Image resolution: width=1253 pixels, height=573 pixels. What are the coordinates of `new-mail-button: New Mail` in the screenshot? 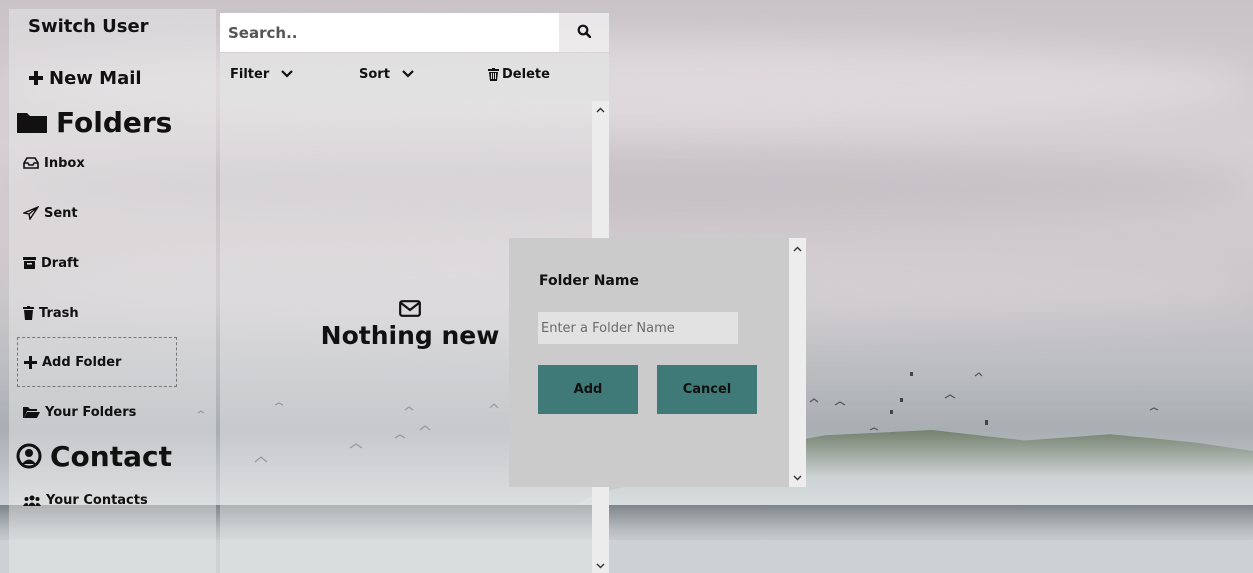 It's located at (131, 78).